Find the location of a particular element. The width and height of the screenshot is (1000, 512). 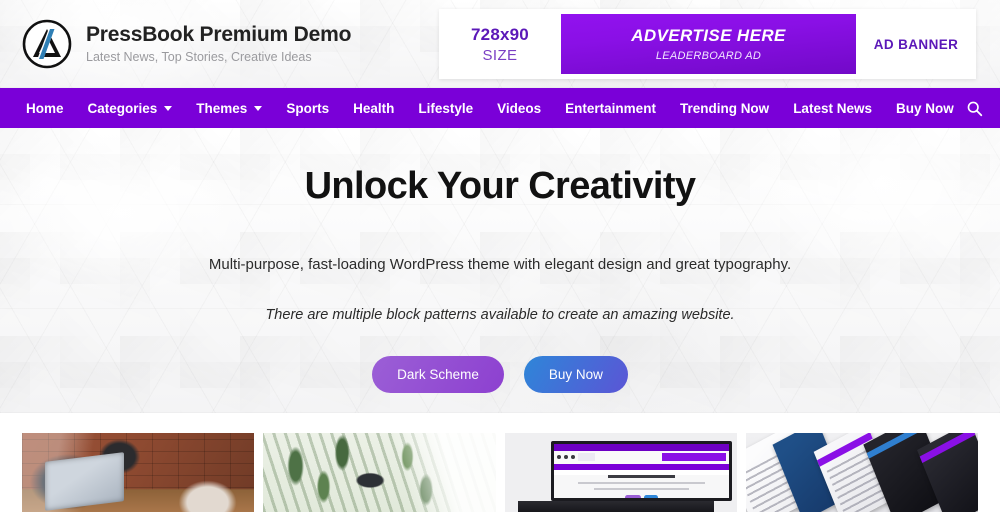

page-title: Unlock Your Creativity is located at coordinates (500, 186).